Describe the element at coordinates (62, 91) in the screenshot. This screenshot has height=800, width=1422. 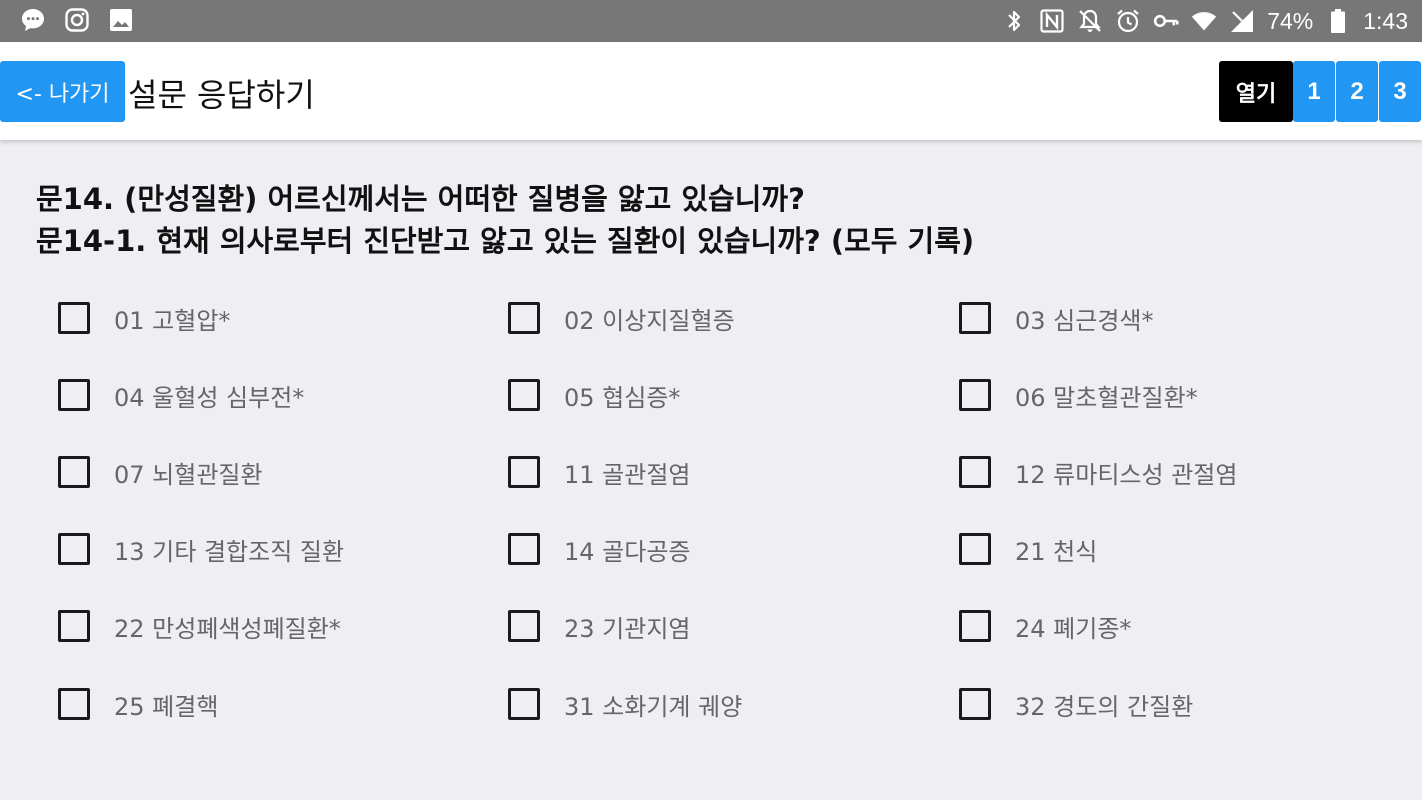
I see `back-button: <- 나가기` at that location.